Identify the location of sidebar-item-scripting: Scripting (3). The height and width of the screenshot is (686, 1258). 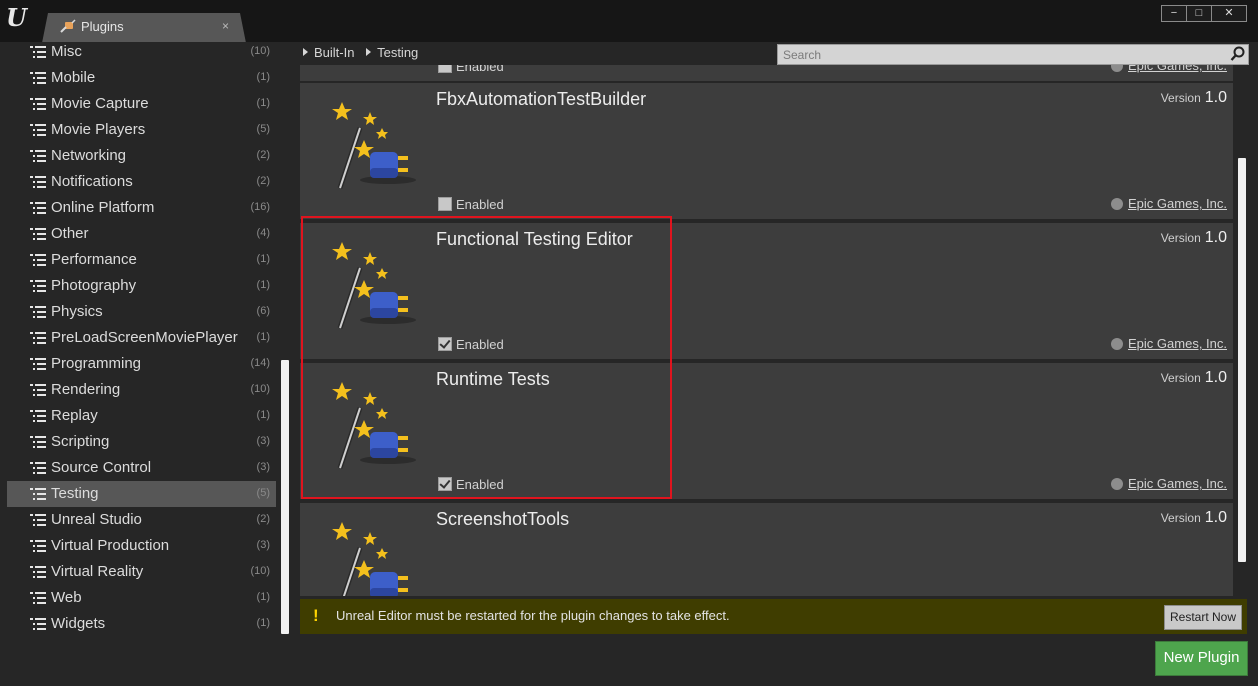
(141, 442).